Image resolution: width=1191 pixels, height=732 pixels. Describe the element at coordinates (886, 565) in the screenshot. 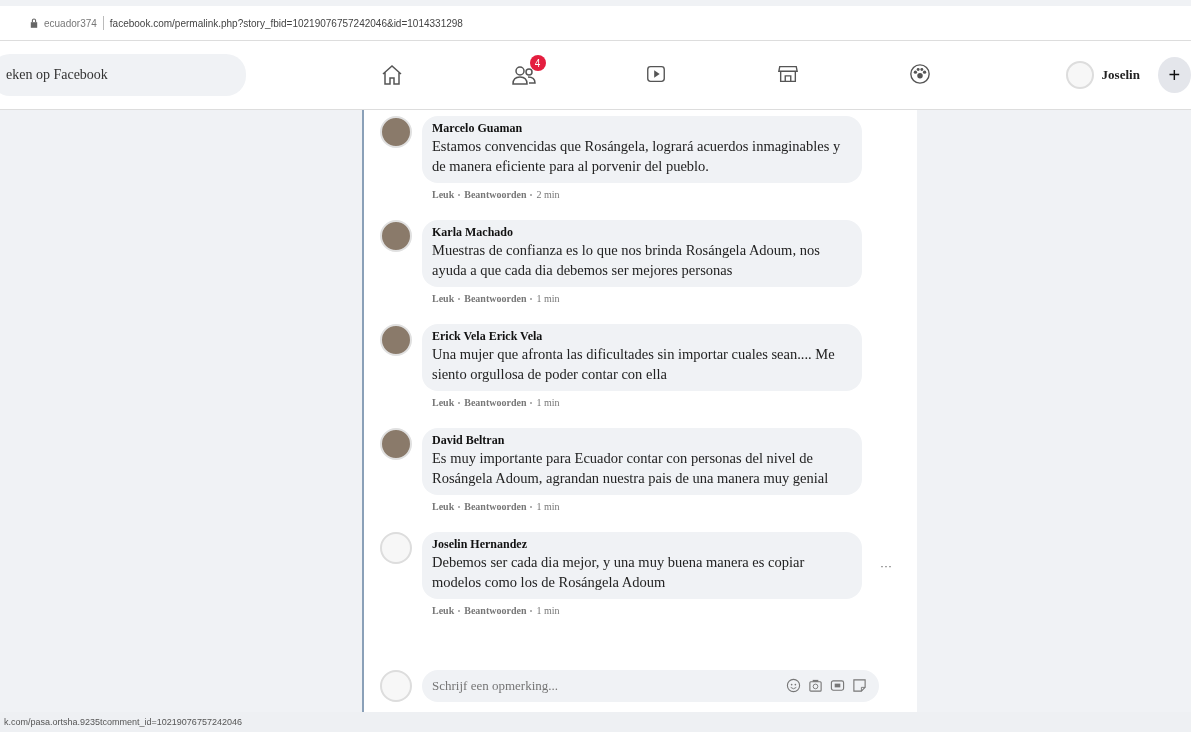

I see `more-button: ···` at that location.